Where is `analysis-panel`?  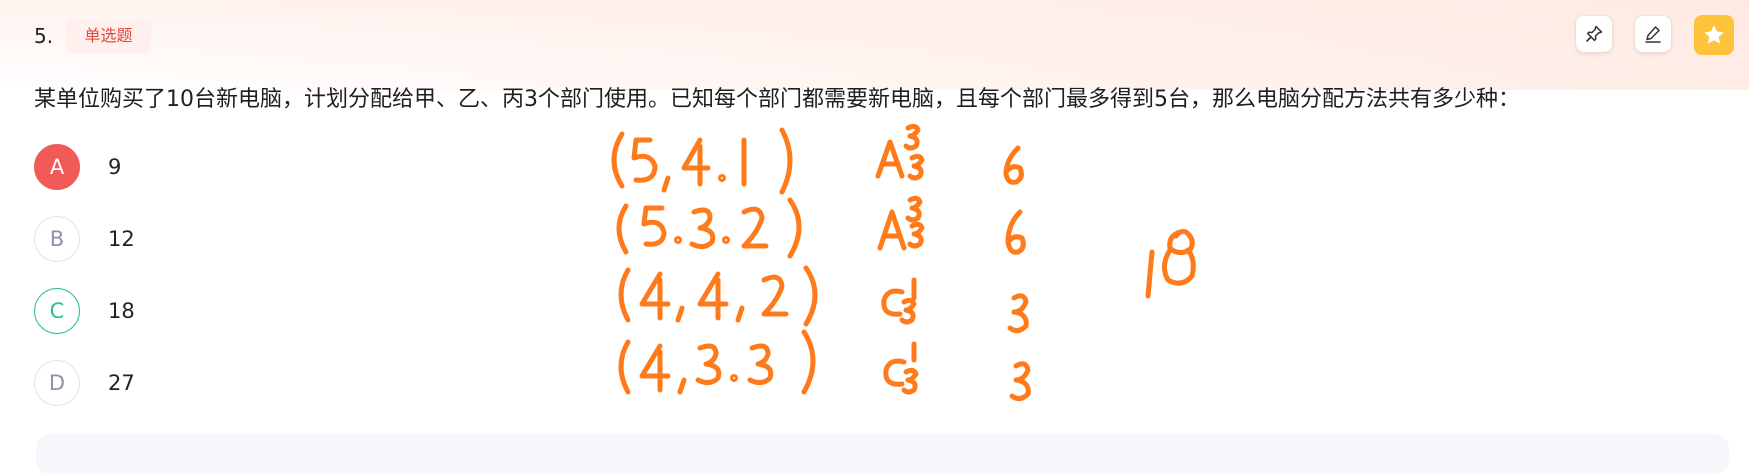
analysis-panel is located at coordinates (882, 454).